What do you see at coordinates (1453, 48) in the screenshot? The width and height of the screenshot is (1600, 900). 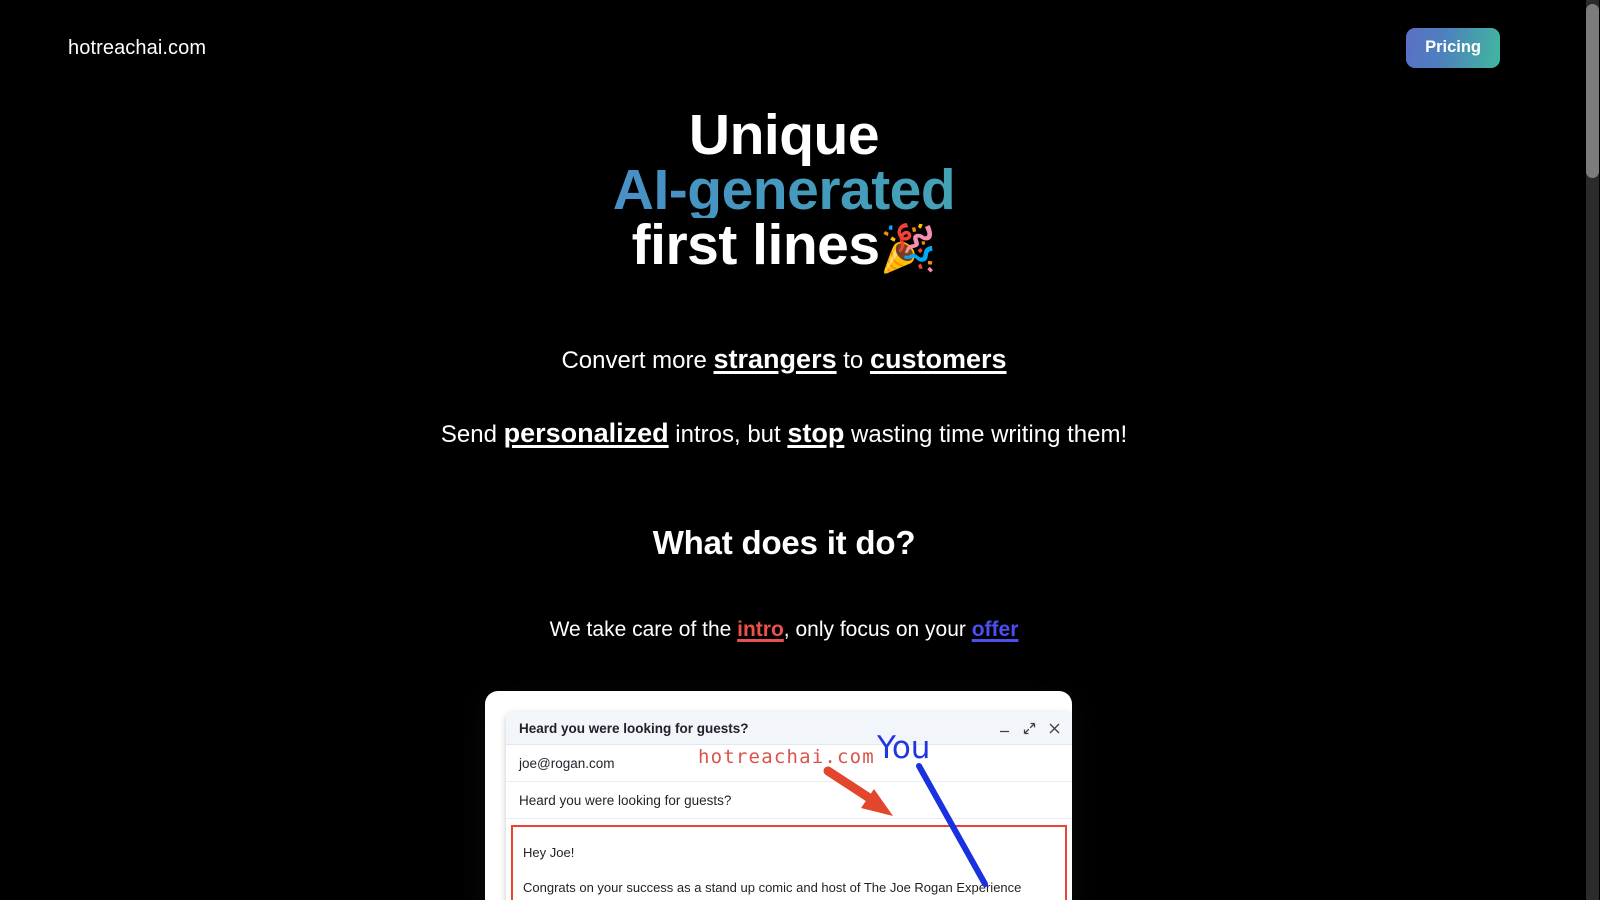 I see `pricing-button: Pricing` at bounding box center [1453, 48].